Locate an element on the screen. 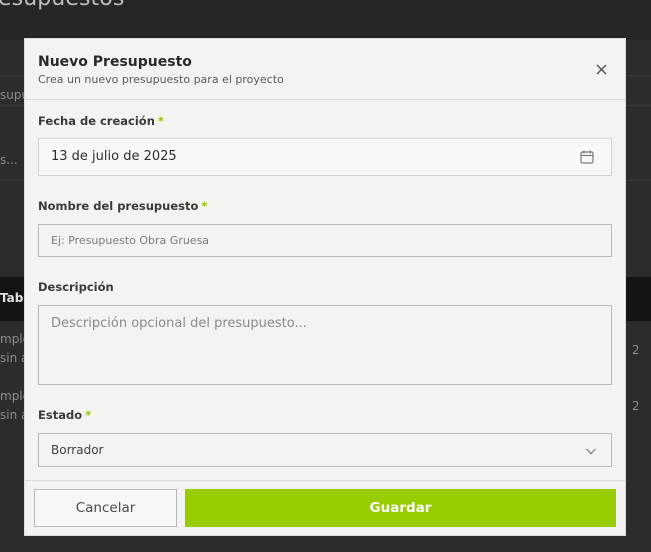 The width and height of the screenshot is (651, 552). background-page-title: esupuestos is located at coordinates (62, 5).